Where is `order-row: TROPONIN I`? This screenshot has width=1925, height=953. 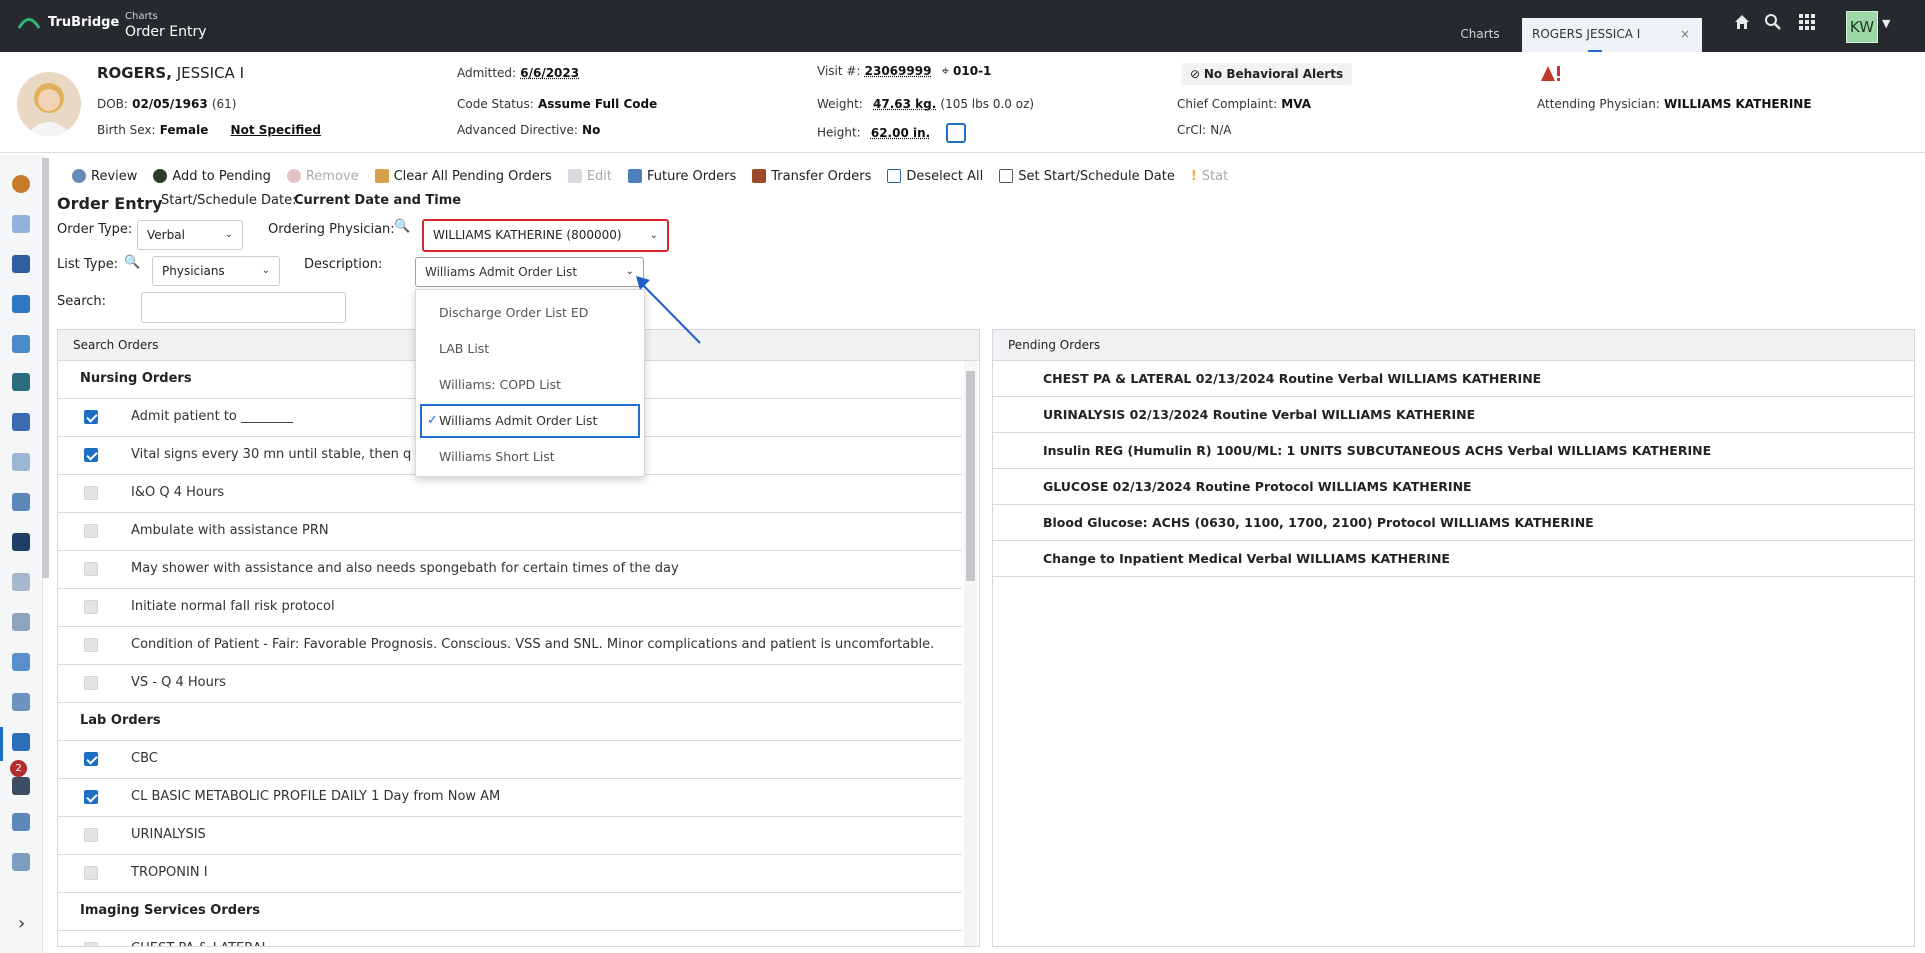
order-row: TROPONIN I is located at coordinates (510, 874).